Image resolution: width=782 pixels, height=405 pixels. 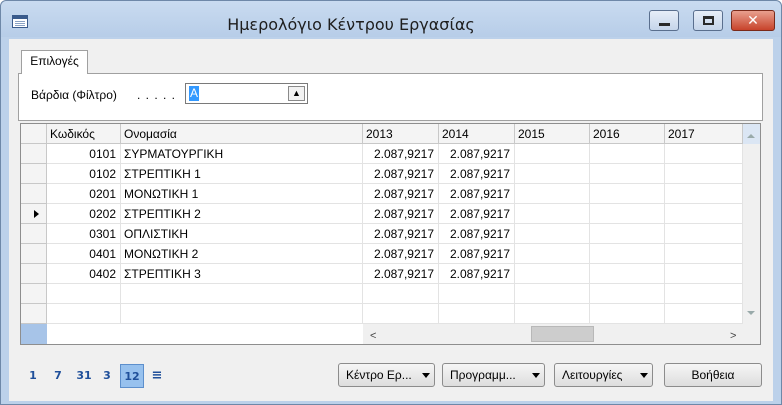 I want to click on table-row: 0201 ΜΟΝΩΤΙΚΗ 1 2.087,9217 2.087,9217, so click(x=382, y=194).